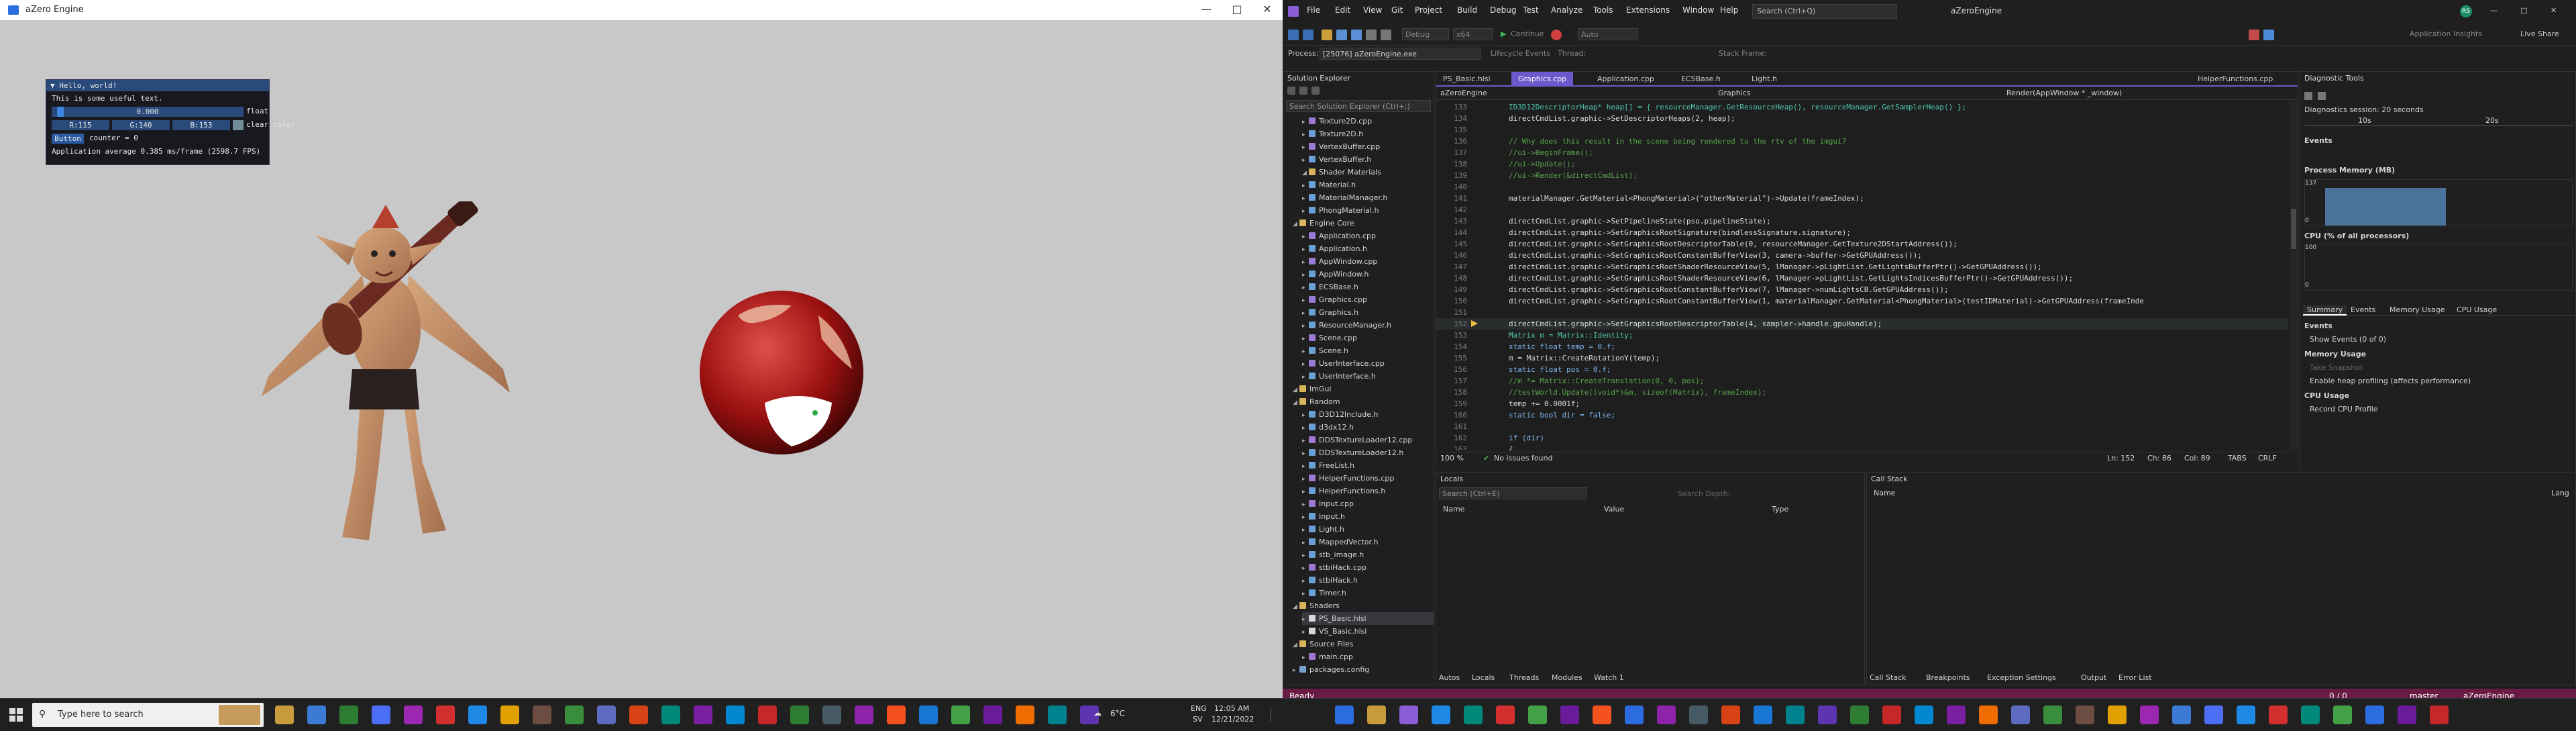 The image size is (2576, 731). What do you see at coordinates (1764, 79) in the screenshot?
I see `editor-tab: Light.h` at bounding box center [1764, 79].